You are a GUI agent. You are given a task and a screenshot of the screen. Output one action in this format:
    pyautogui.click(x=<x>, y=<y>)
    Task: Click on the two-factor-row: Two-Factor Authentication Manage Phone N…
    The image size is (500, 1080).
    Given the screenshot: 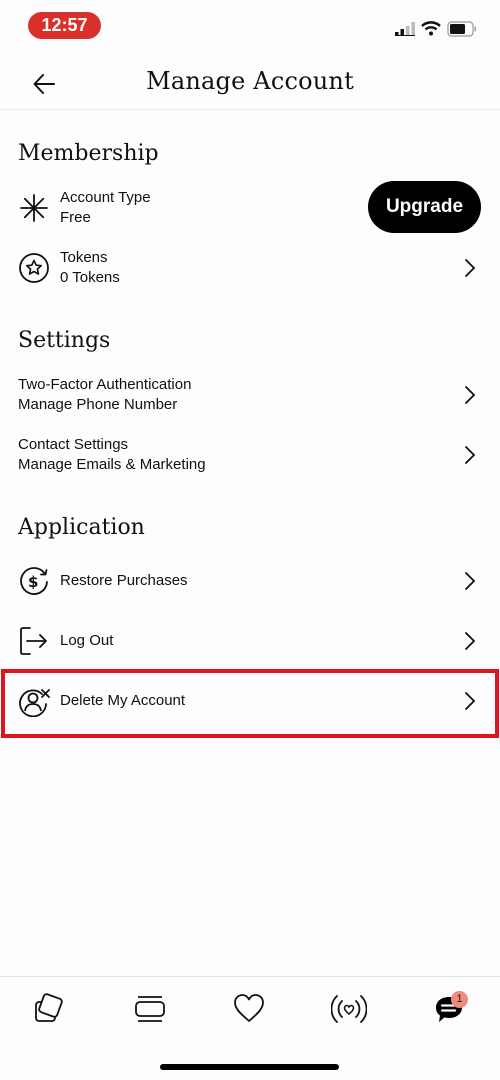 What is the action you would take?
    pyautogui.click(x=250, y=395)
    